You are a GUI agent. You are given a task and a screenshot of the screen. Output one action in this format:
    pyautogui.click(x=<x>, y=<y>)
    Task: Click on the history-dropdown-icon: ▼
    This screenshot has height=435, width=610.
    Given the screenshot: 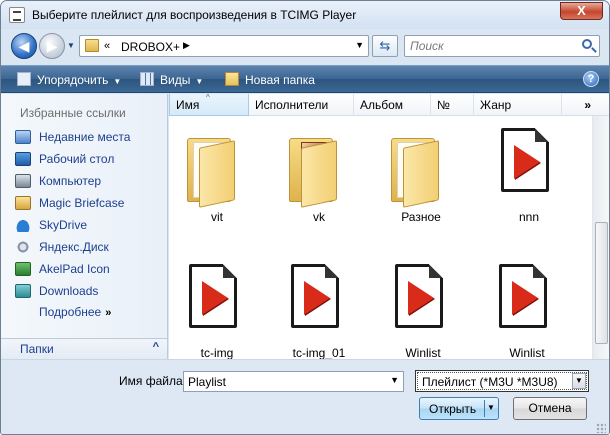 What is the action you would take?
    pyautogui.click(x=71, y=45)
    